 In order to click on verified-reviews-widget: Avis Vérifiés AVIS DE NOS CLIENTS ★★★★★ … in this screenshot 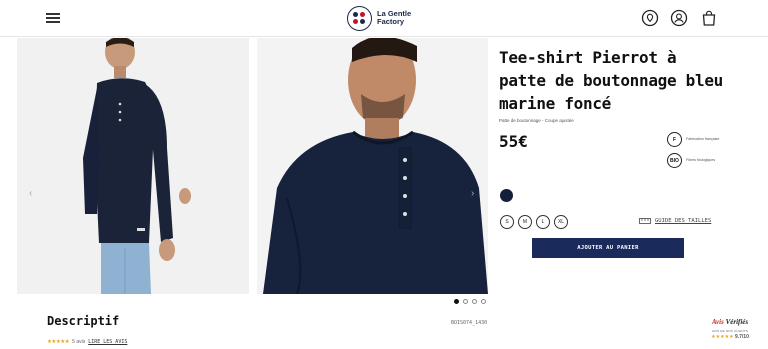, I will do `click(730, 333)`.